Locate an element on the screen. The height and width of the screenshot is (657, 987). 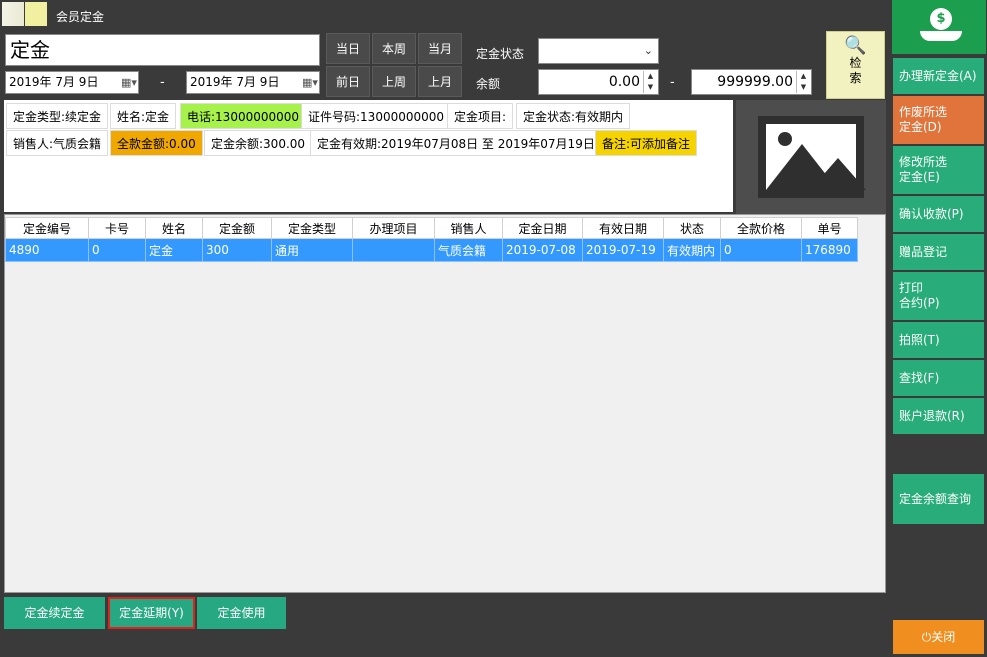
table-cell is located at coordinates (393, 250).